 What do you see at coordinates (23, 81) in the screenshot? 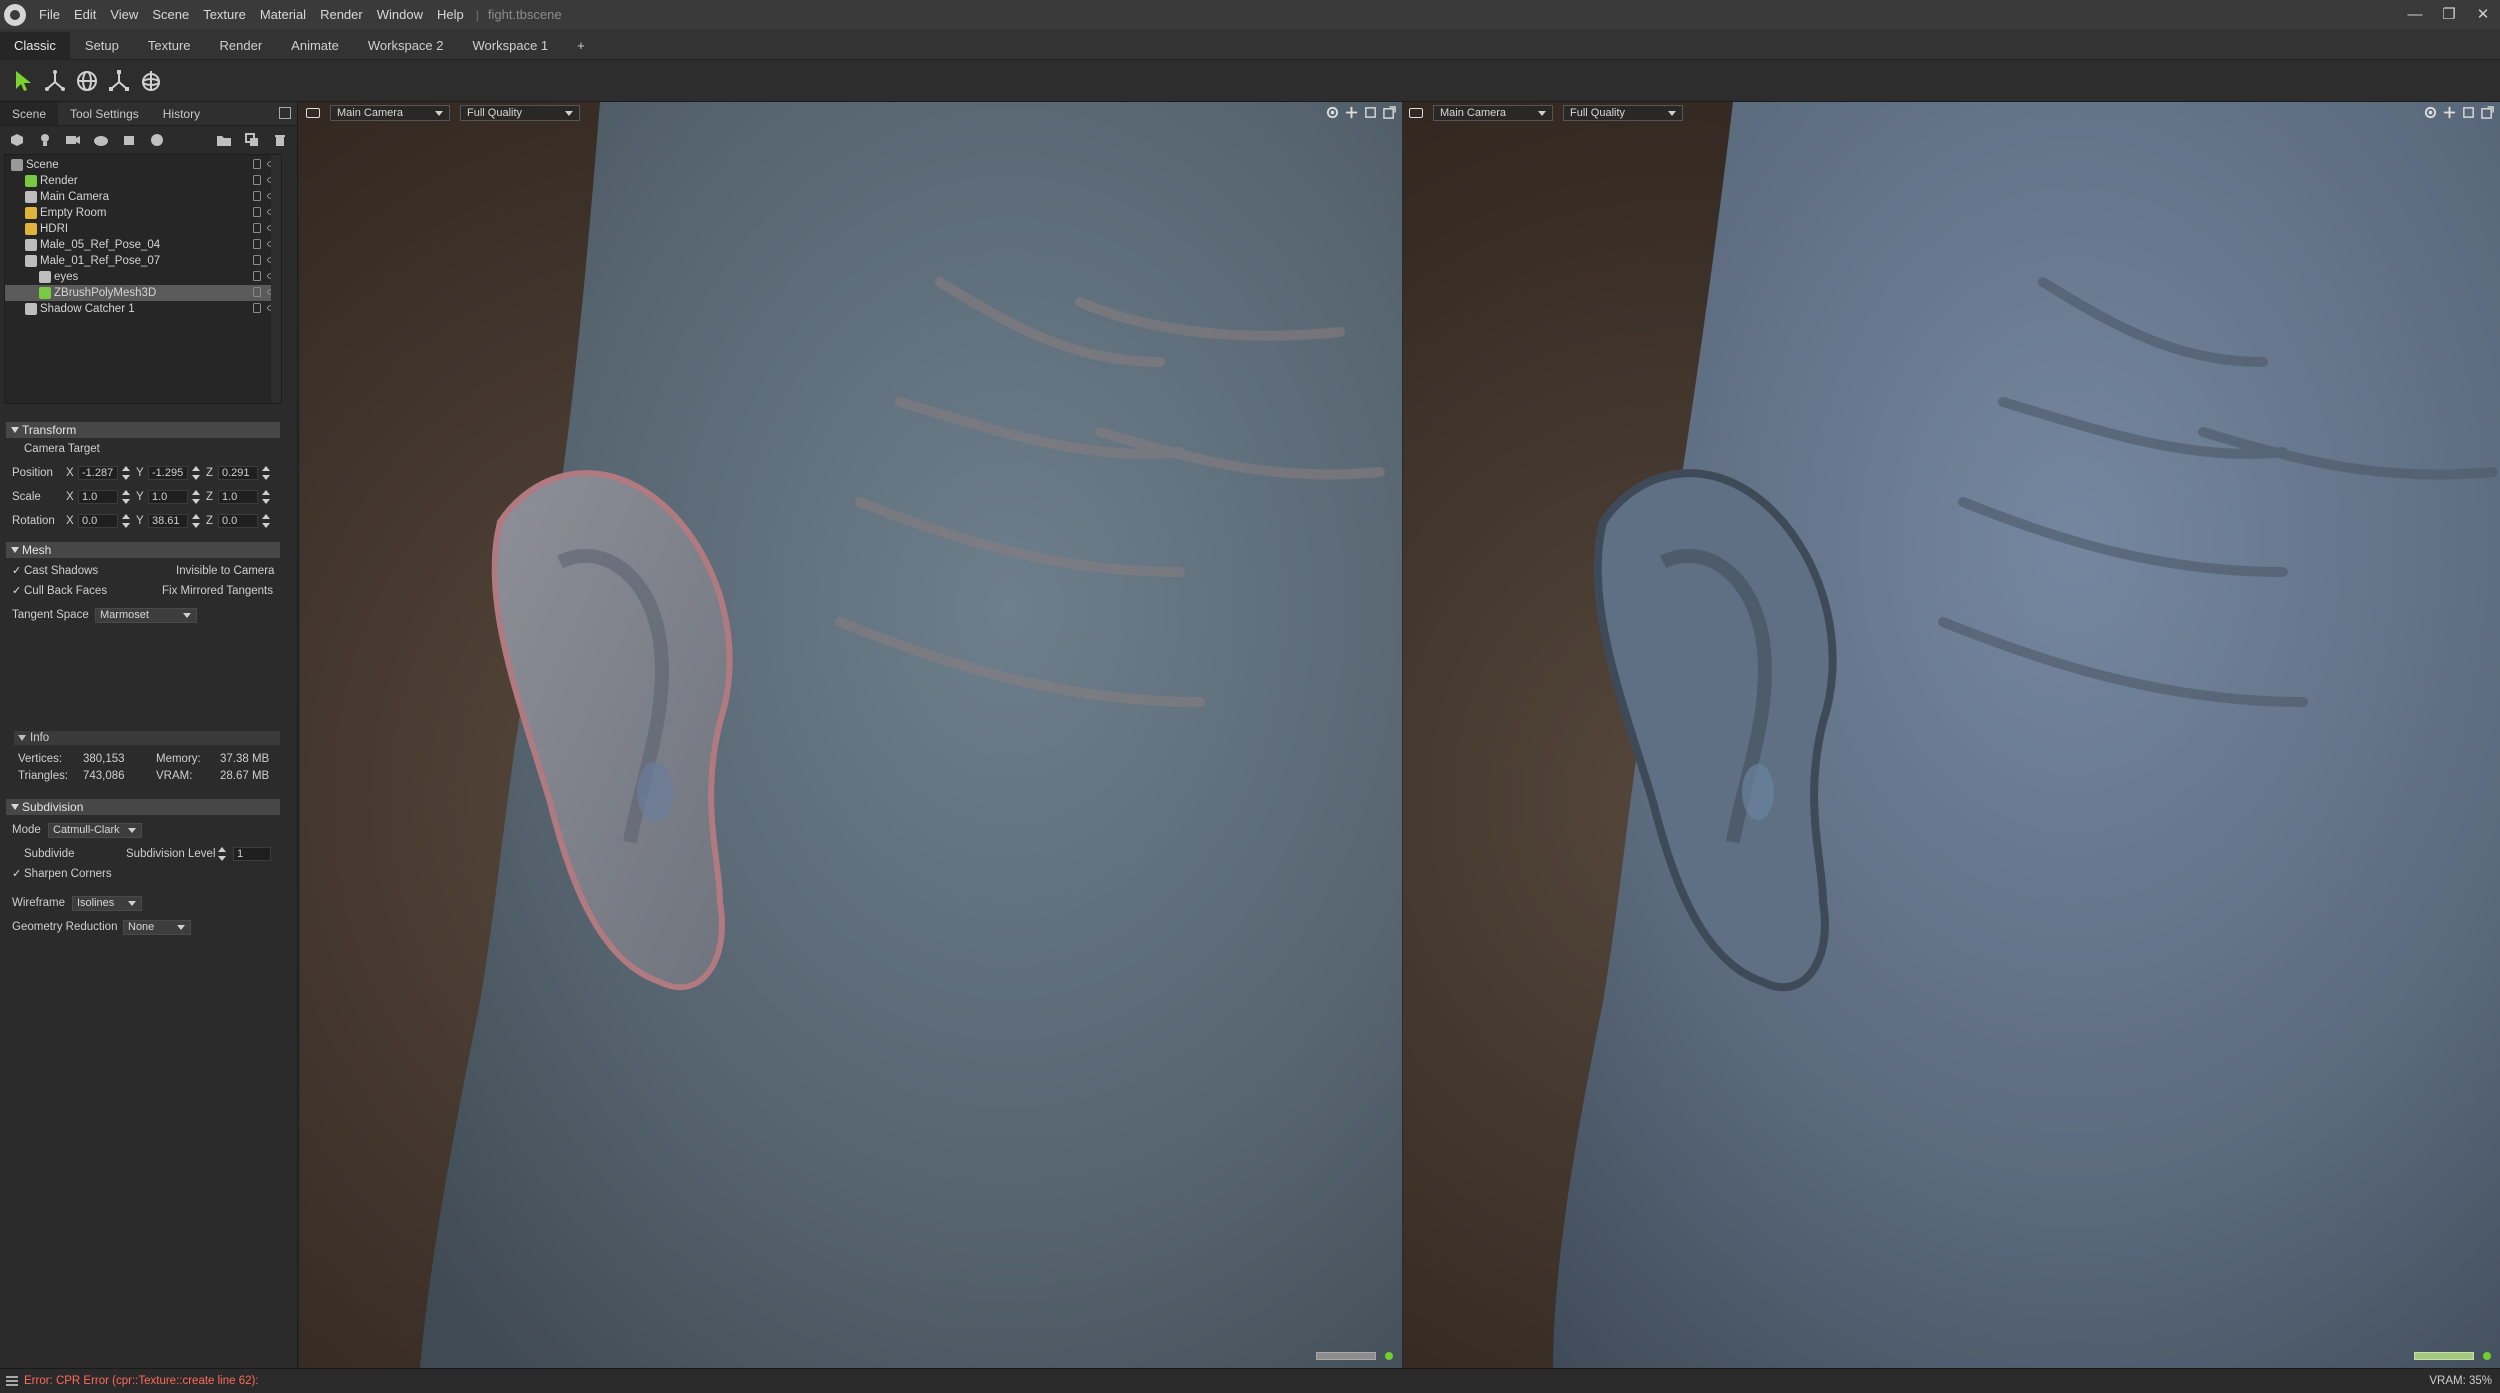
I see `select-arrow-icon` at bounding box center [23, 81].